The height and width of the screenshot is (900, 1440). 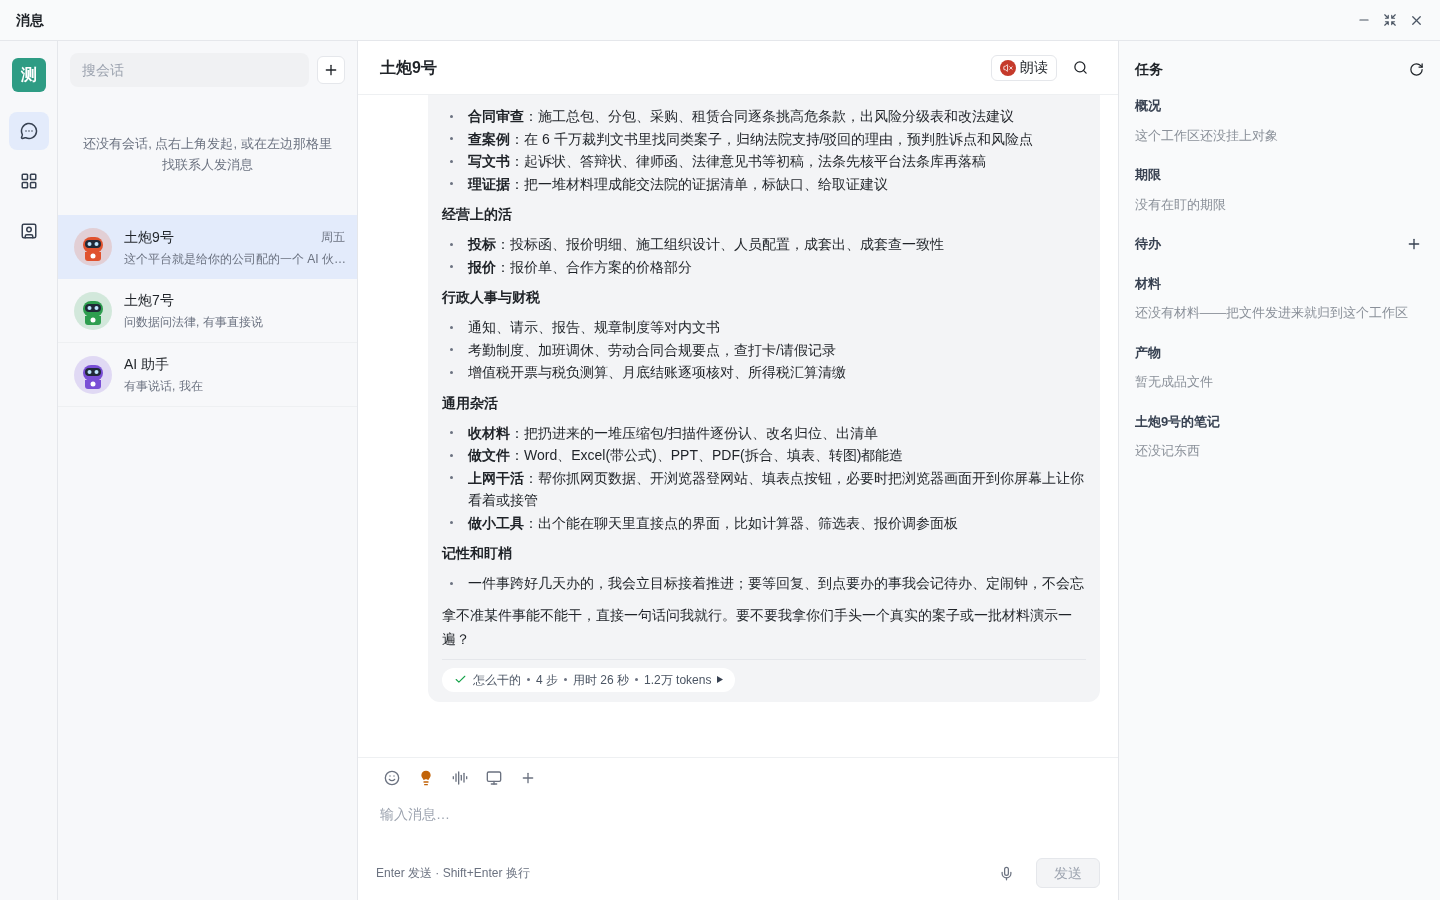 What do you see at coordinates (207, 311) in the screenshot?
I see `conversation-item: 土炮7号 问数据问法律, 有事直接说` at bounding box center [207, 311].